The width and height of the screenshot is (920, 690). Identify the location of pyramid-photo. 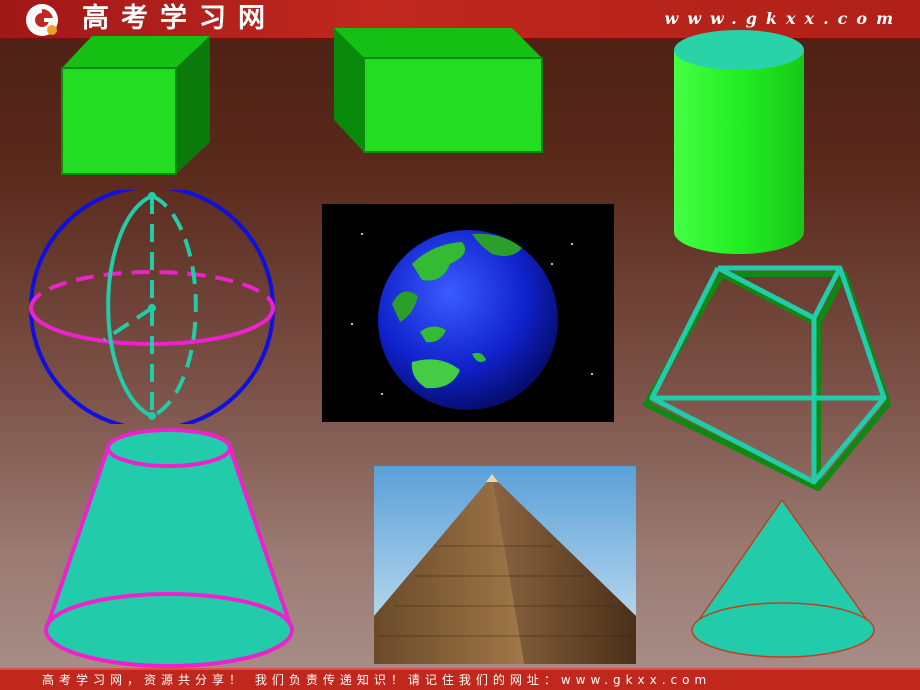
(505, 565).